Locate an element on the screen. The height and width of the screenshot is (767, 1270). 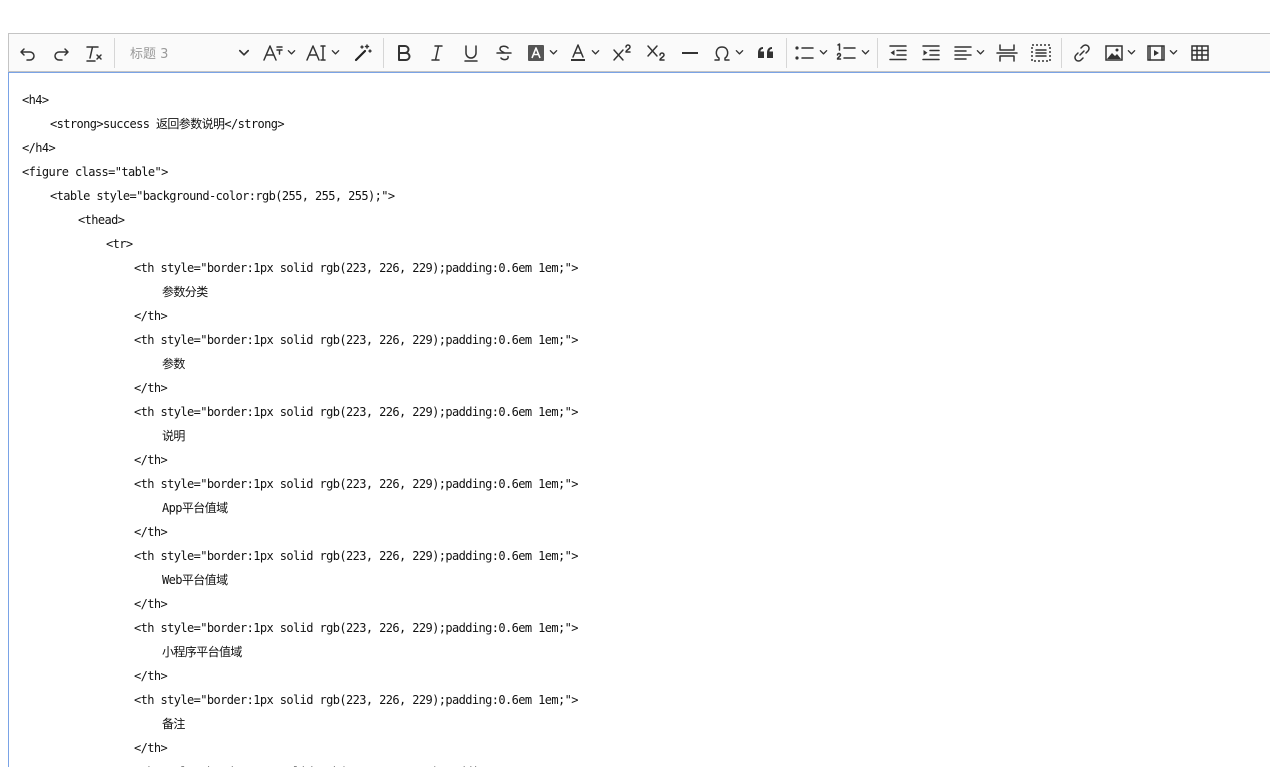
source-editing-button is located at coordinates (1041, 53).